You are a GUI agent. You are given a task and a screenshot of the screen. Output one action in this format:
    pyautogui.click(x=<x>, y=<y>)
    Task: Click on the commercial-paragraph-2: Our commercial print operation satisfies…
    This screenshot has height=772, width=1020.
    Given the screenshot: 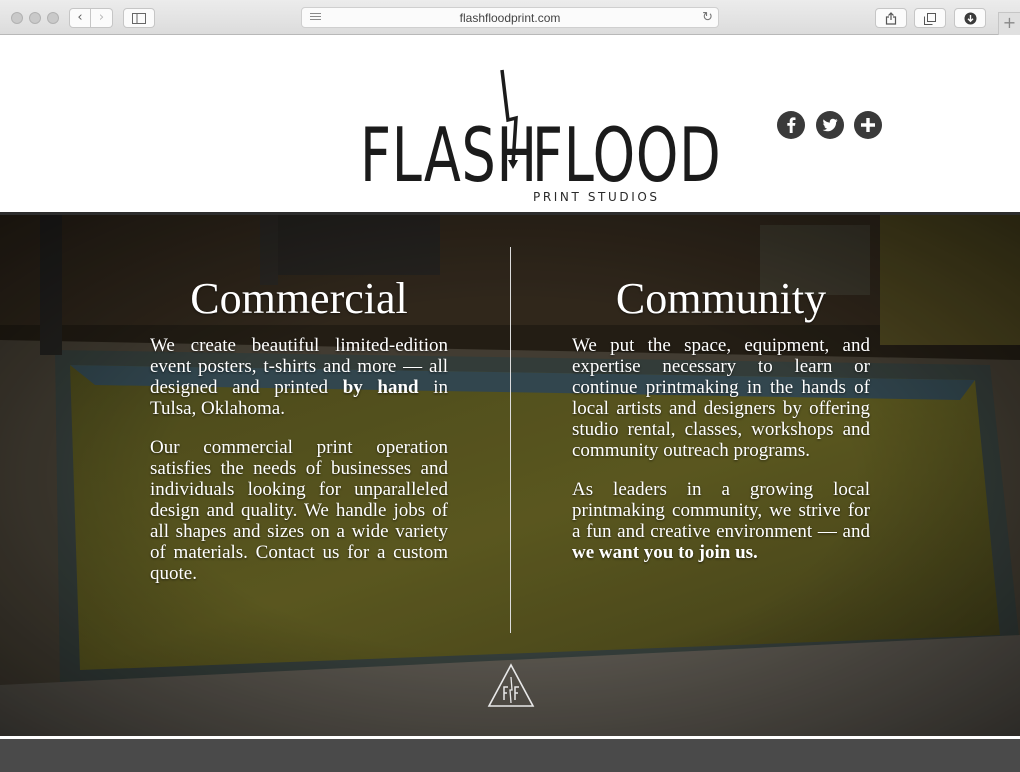 What is the action you would take?
    pyautogui.click(x=299, y=510)
    